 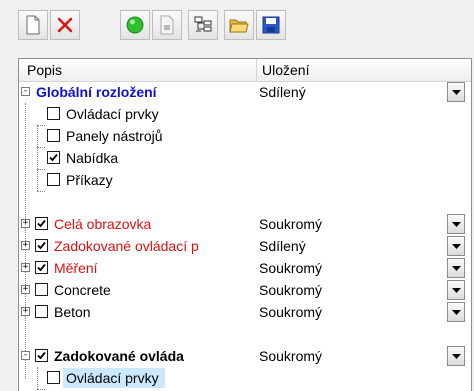 What do you see at coordinates (245, 136) in the screenshot?
I see `tree-row-toolbars: Panely nástrojů` at bounding box center [245, 136].